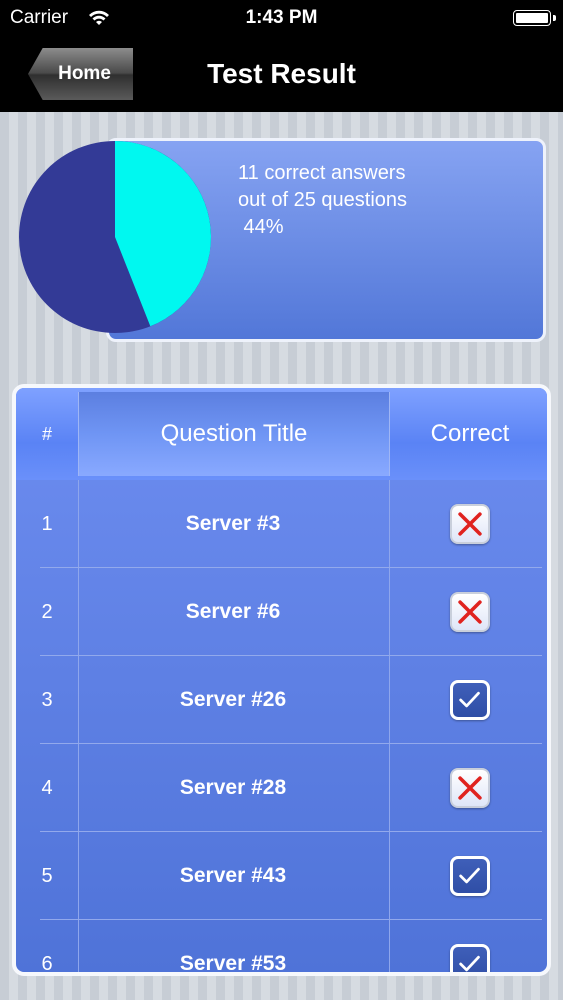  Describe the element at coordinates (47, 963) in the screenshot. I see `row-number: 6` at that location.